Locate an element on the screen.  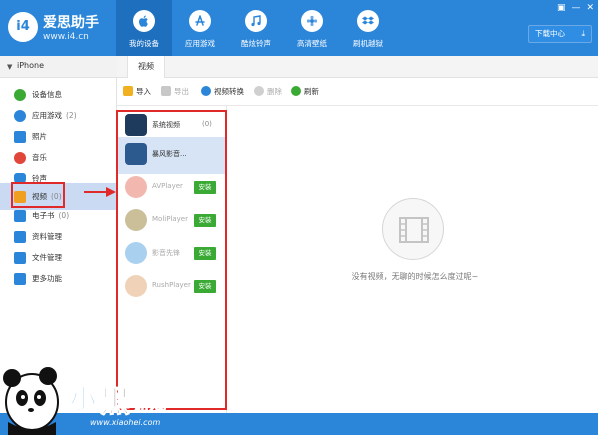
device-selector: ▼ iPhone is located at coordinates (58, 67).